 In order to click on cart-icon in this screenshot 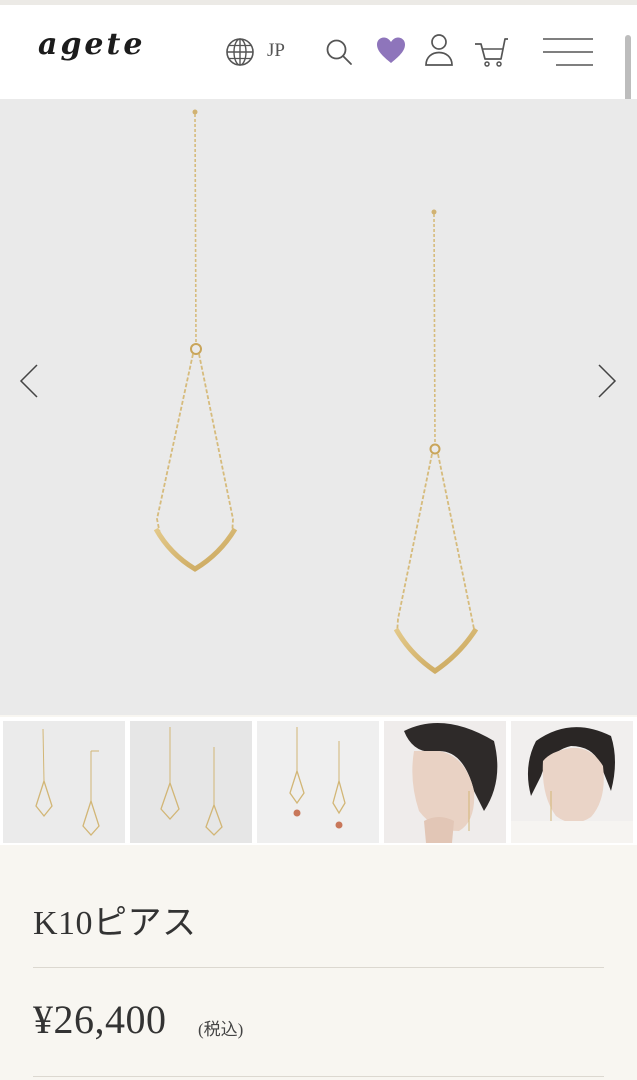, I will do `click(491, 51)`.